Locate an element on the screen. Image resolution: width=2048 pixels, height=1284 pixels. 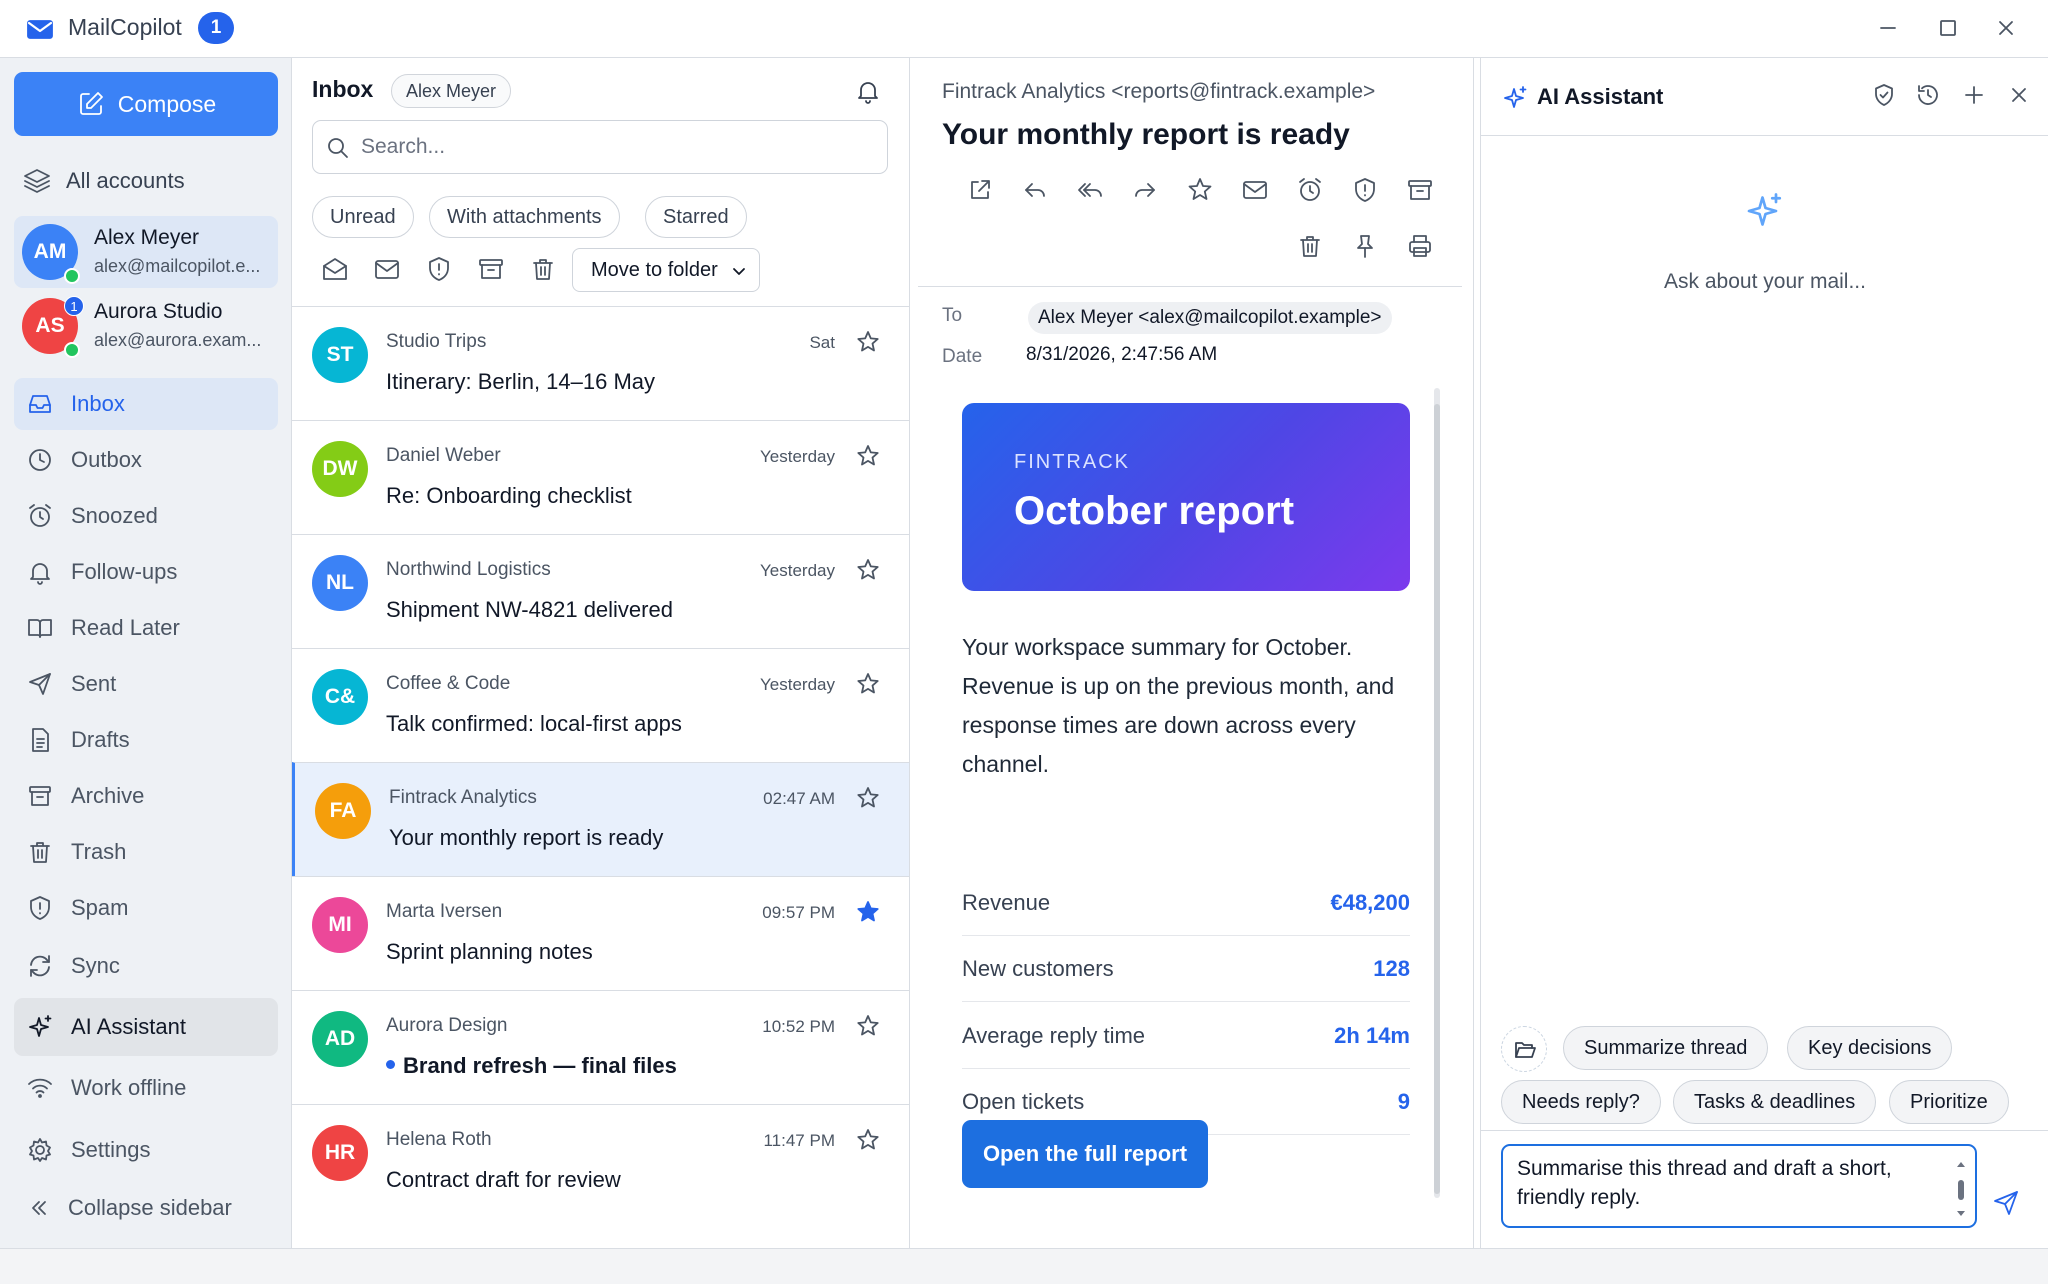
suggestion-key-decisions: Key decisions is located at coordinates (1870, 1048).